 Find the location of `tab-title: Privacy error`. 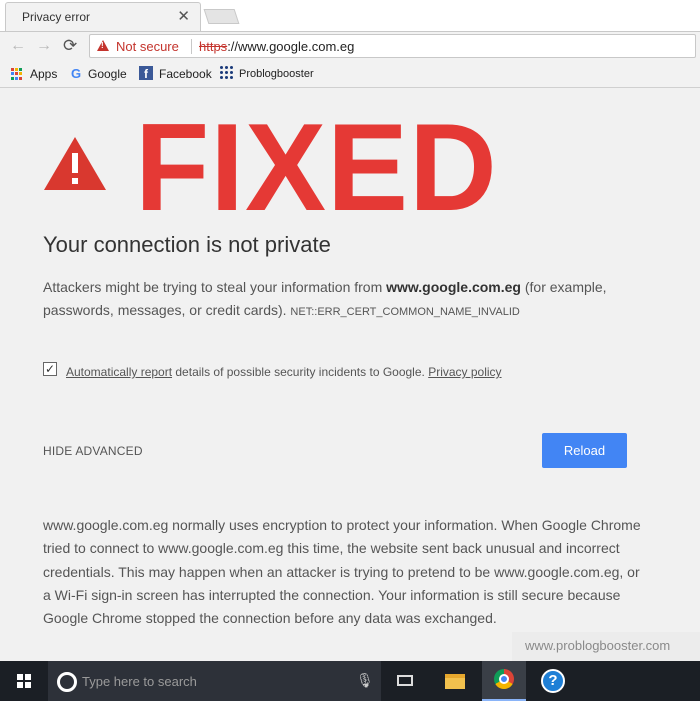

tab-title: Privacy error is located at coordinates (56, 17).